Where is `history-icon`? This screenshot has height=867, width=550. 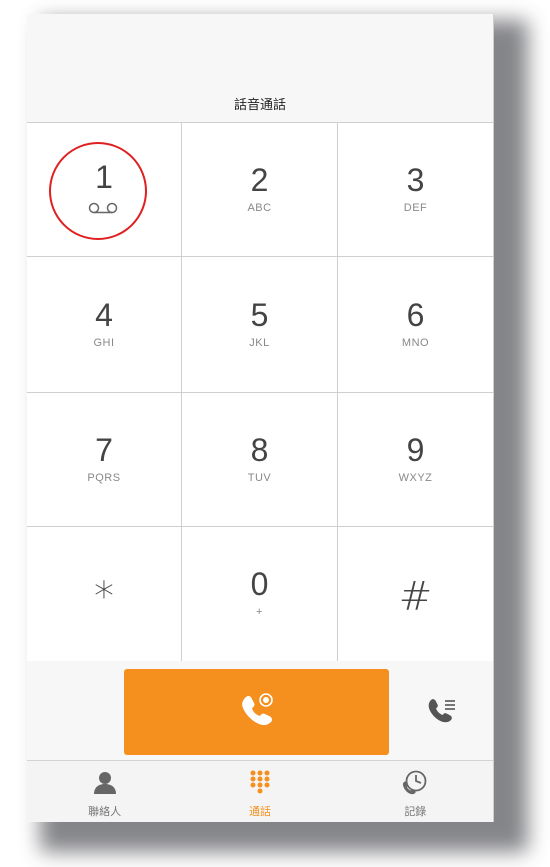 history-icon is located at coordinates (415, 784).